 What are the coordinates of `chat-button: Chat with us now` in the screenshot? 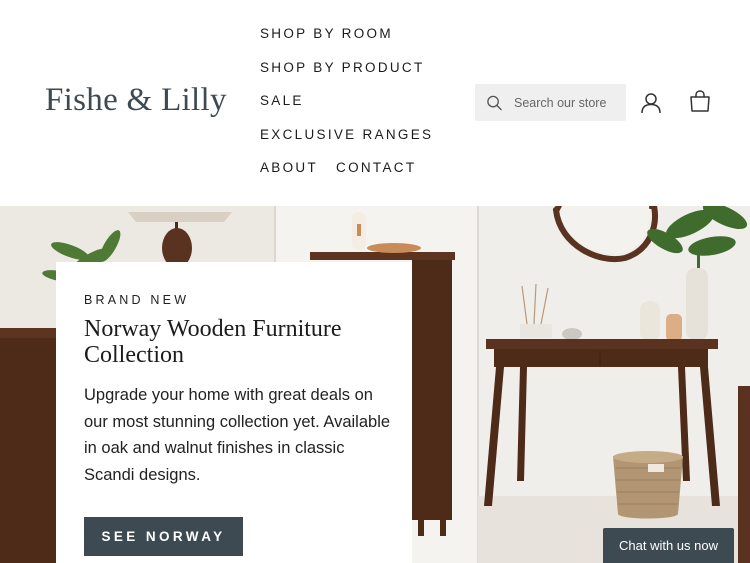 It's located at (668, 545).